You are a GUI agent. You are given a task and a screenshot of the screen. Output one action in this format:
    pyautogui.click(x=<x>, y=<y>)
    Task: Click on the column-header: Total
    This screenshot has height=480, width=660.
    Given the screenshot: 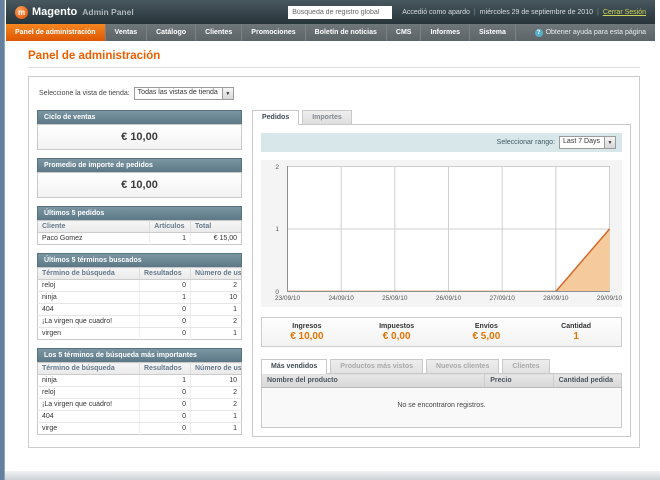 What is the action you would take?
    pyautogui.click(x=216, y=226)
    